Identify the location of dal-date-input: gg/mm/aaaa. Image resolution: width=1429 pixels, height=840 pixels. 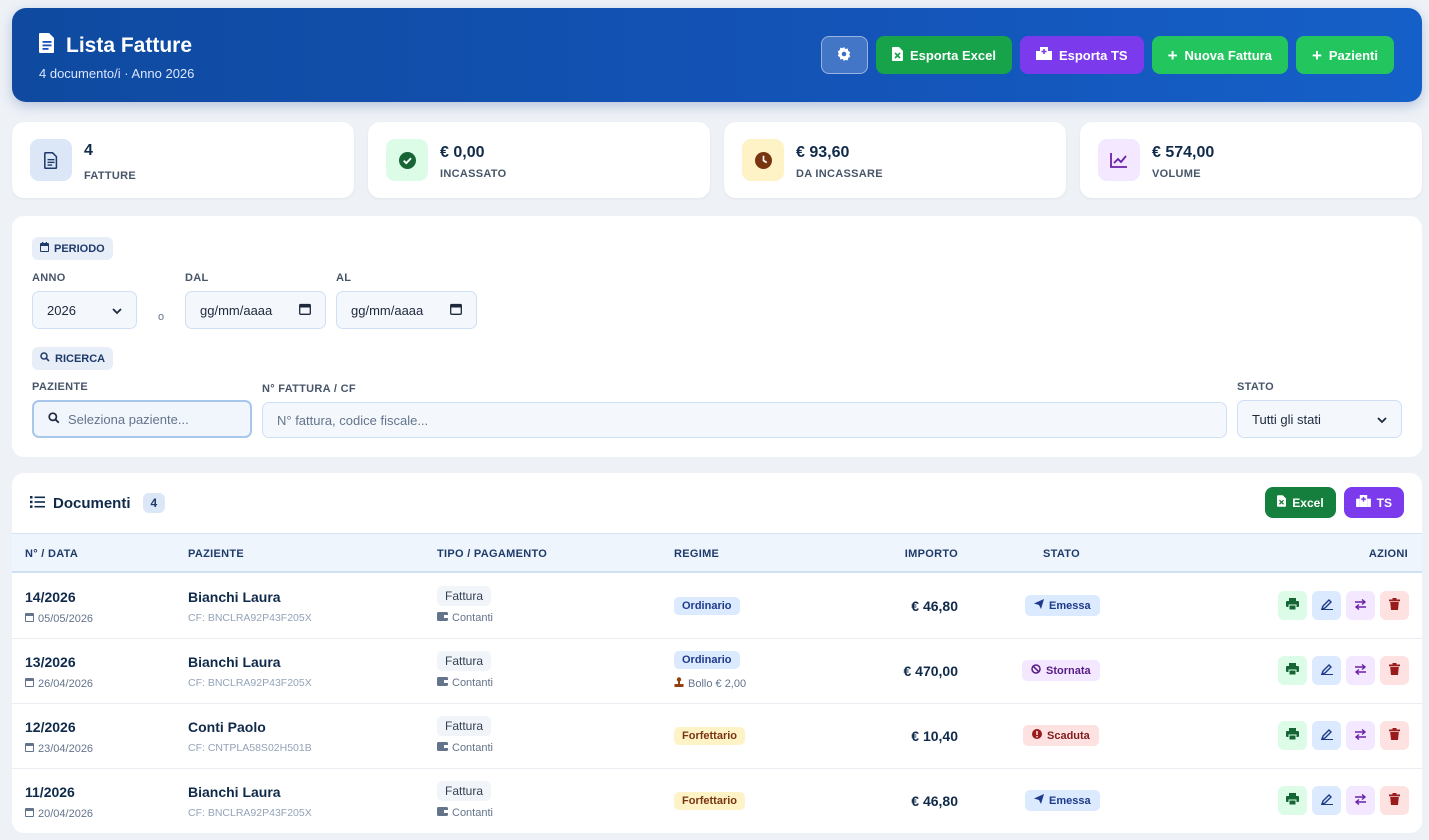
(255, 310).